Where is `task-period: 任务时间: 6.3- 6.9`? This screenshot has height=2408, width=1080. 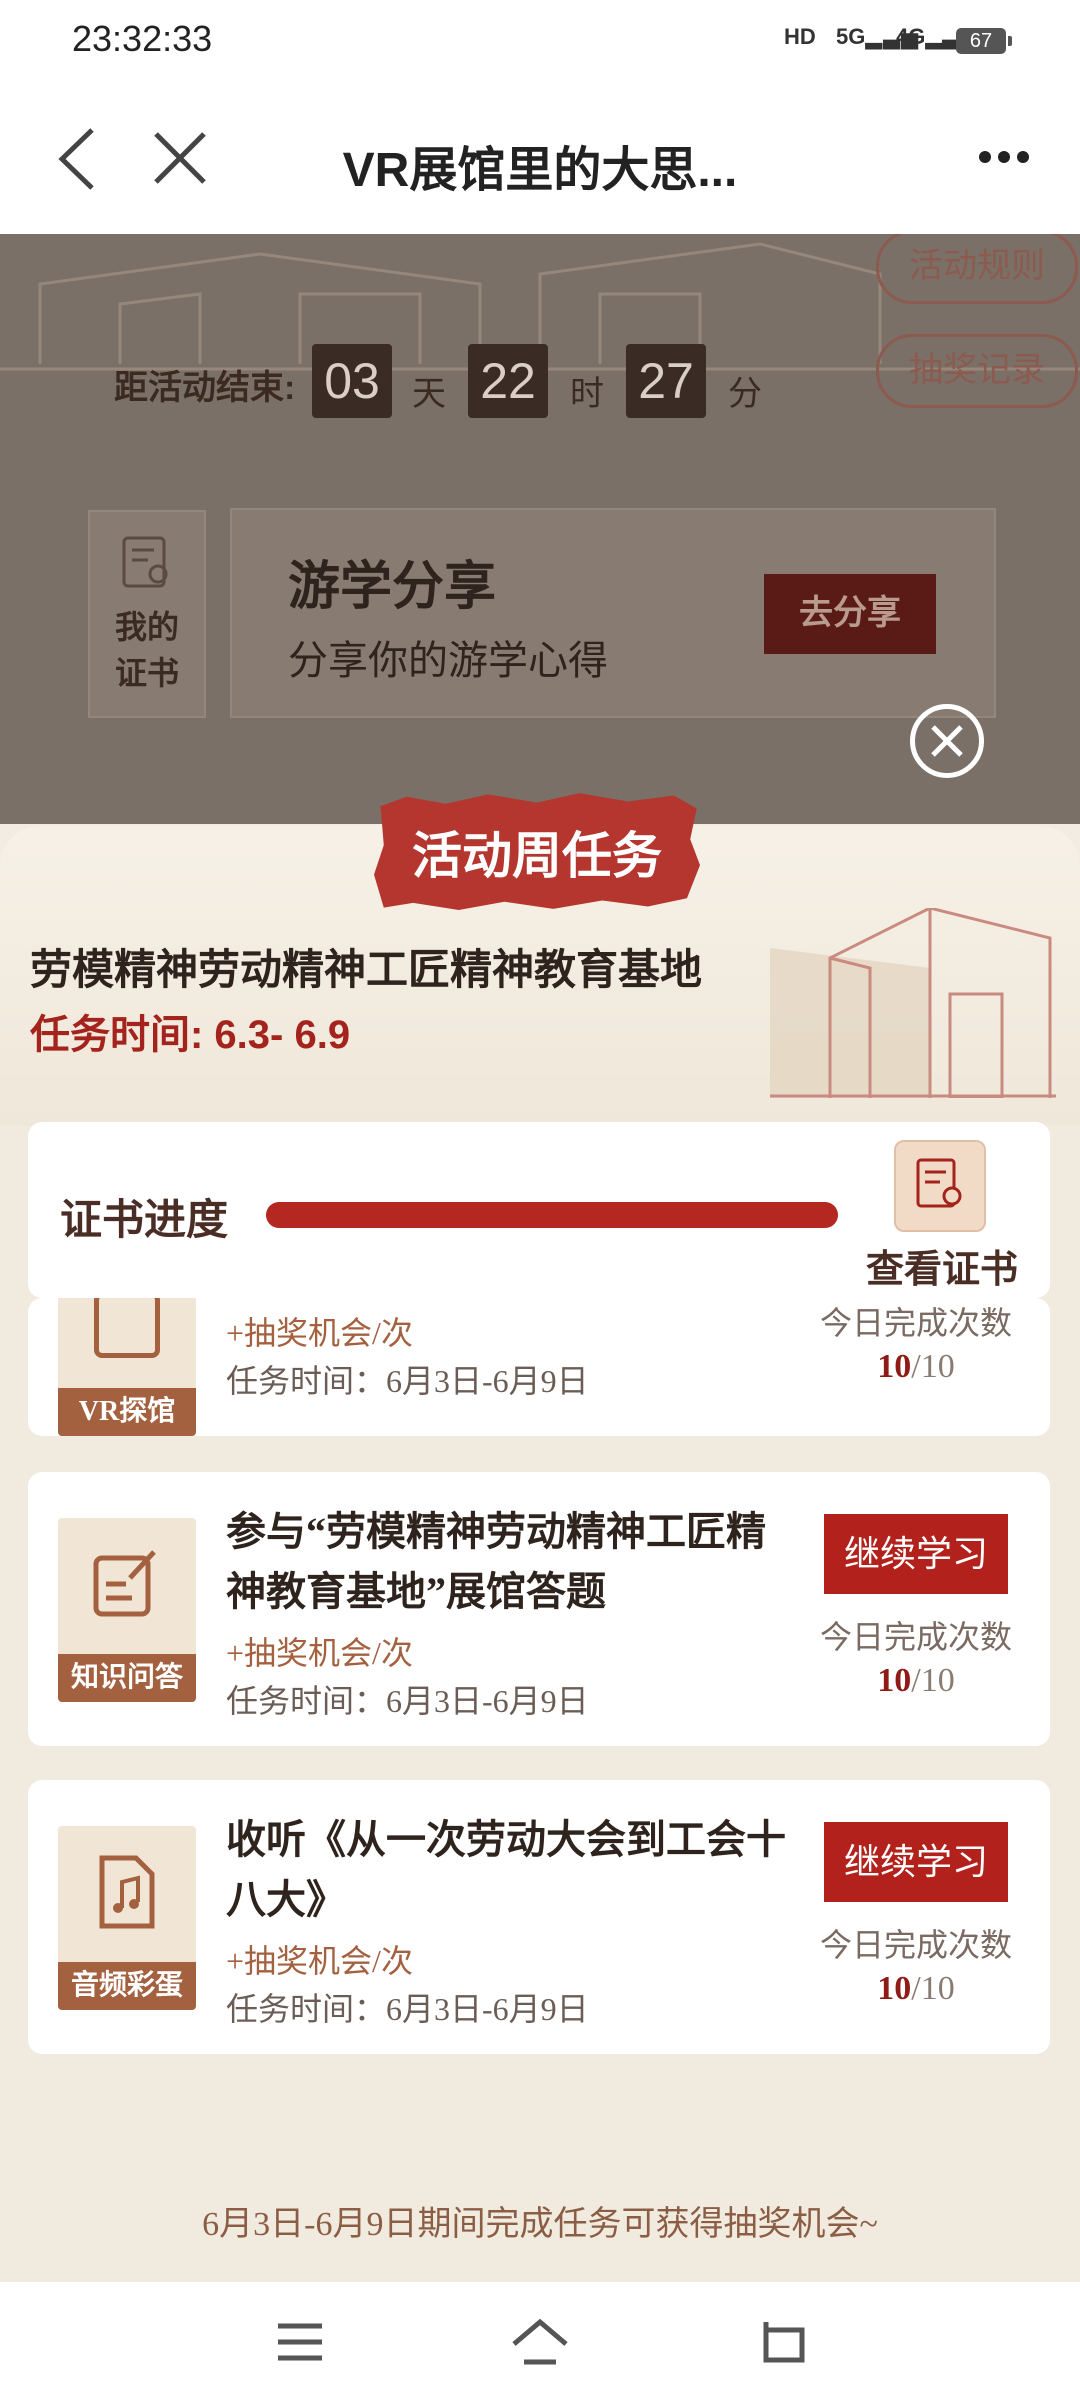 task-period: 任务时间: 6.3- 6.9 is located at coordinates (190, 1035).